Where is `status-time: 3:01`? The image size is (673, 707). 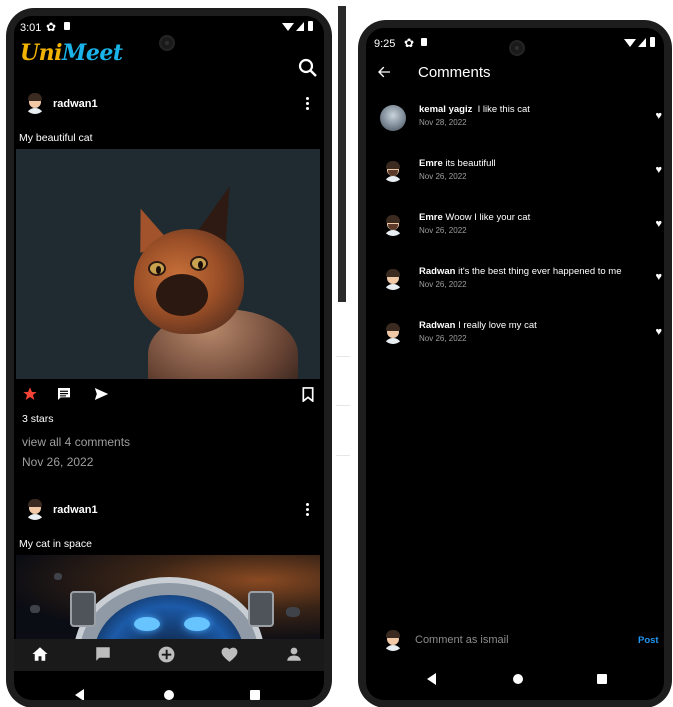 status-time: 3:01 is located at coordinates (31, 28).